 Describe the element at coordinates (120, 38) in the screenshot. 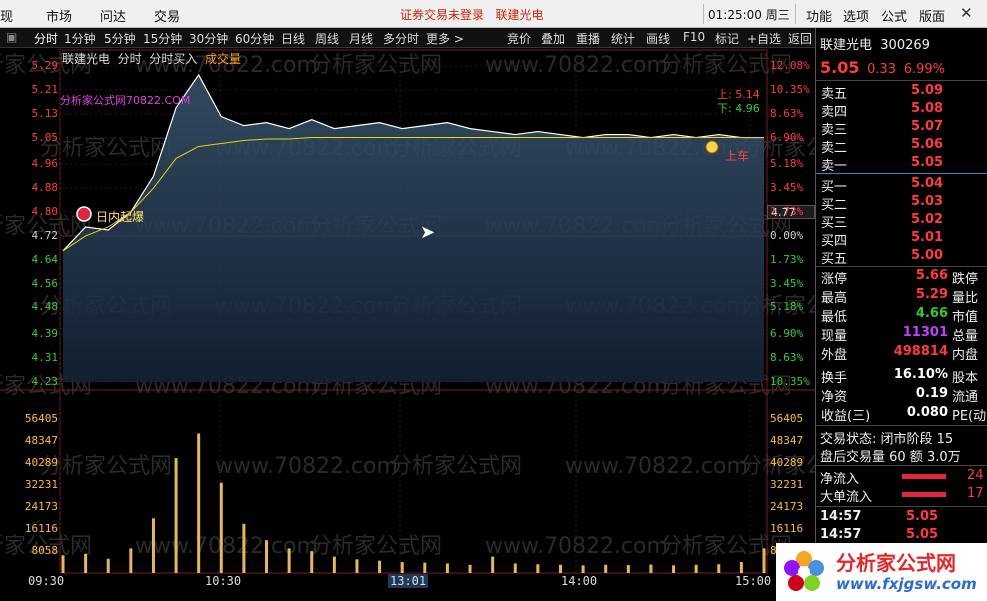

I see `period-5min: 5分钟` at that location.